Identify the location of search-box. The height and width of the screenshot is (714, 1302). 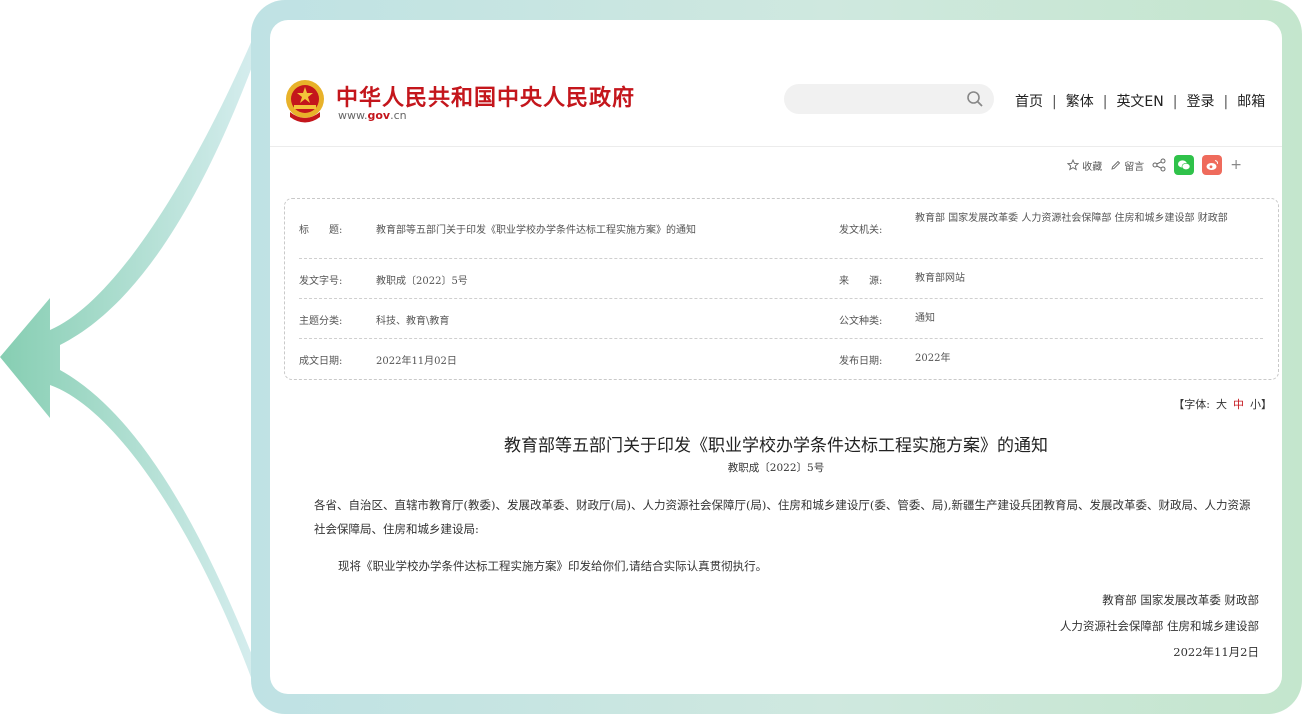
(889, 99).